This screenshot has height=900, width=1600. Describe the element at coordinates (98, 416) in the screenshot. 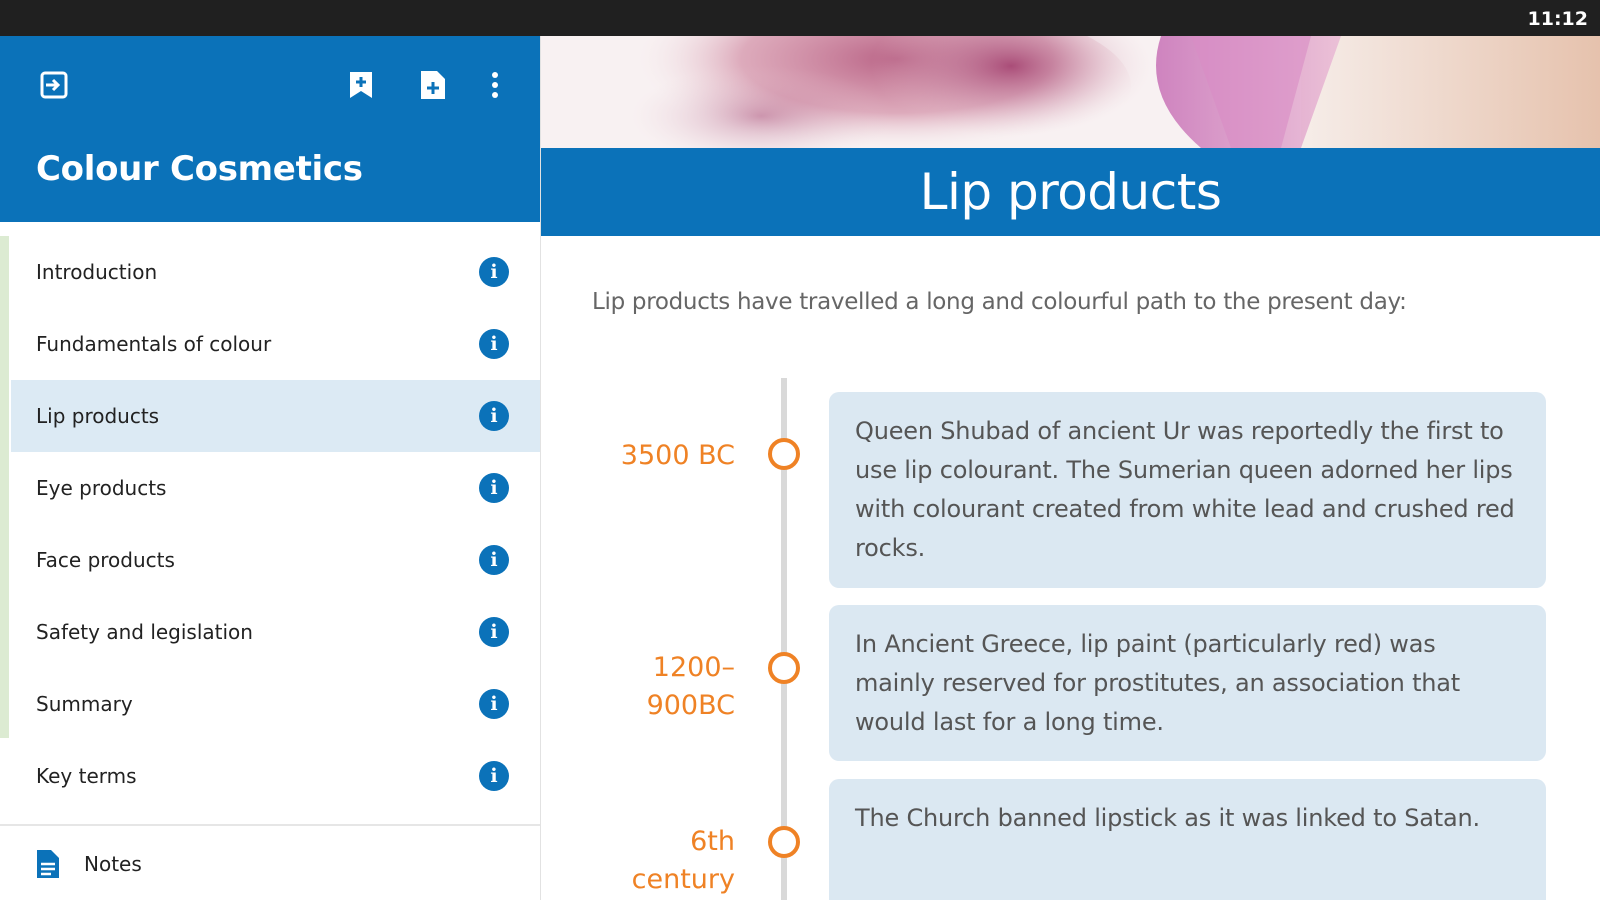

I see `nav-item-label: Lip products` at that location.